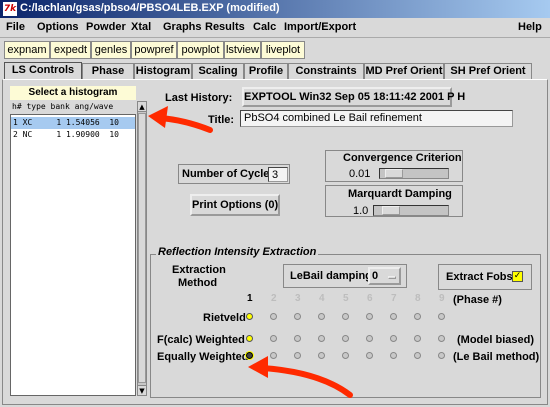  Describe the element at coordinates (300, 377) in the screenshot. I see `annotation-arrow-bottom` at that location.